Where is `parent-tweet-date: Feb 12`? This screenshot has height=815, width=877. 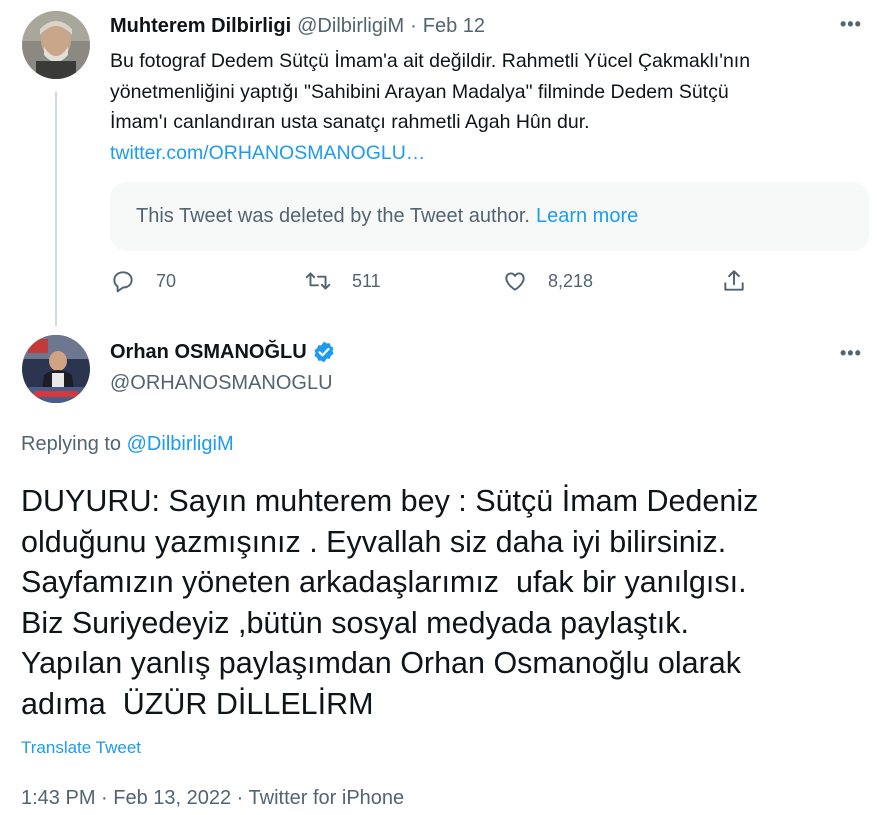
parent-tweet-date: Feb 12 is located at coordinates (454, 26).